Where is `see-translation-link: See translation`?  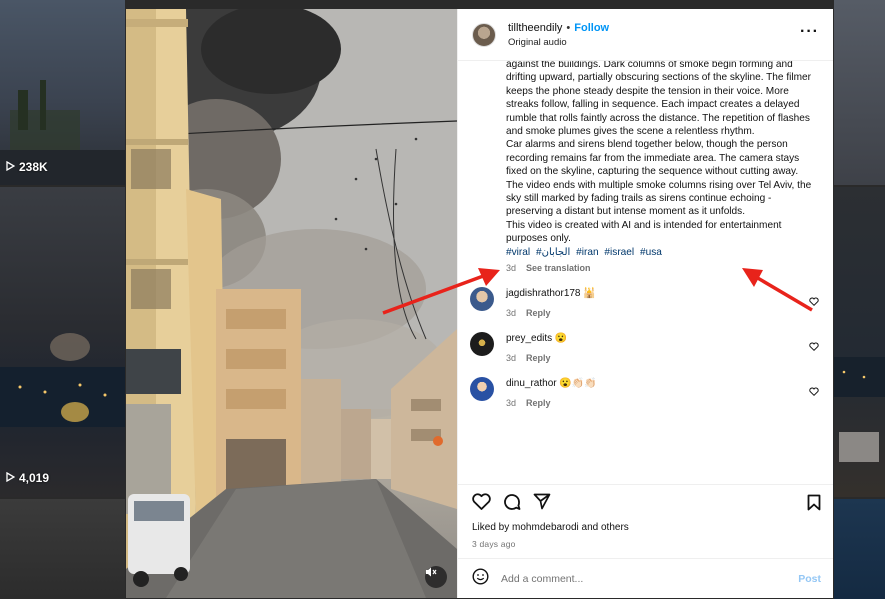
see-translation-link: See translation is located at coordinates (558, 268).